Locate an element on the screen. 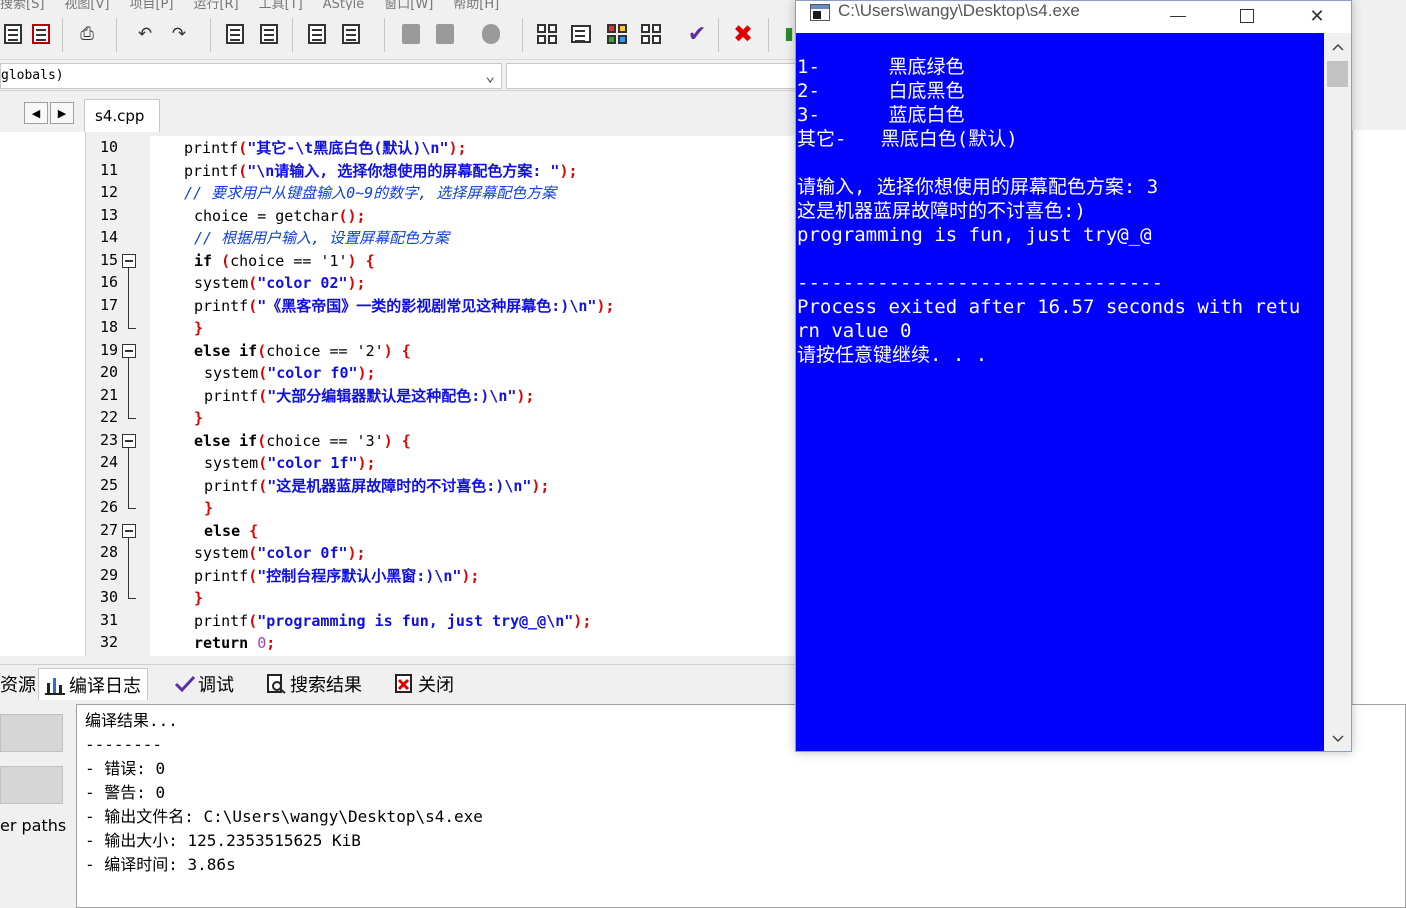 The image size is (1406, 908). code-token: "控制台程序默认小黑窗:)\n" is located at coordinates (359, 575).